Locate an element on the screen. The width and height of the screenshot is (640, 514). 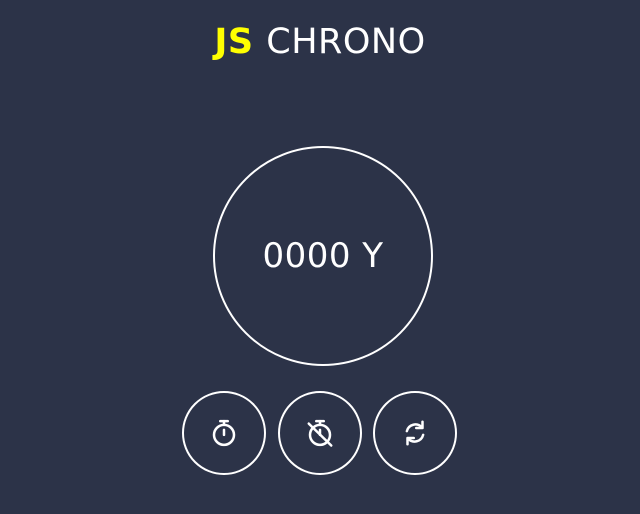
refresh-icon is located at coordinates (415, 433).